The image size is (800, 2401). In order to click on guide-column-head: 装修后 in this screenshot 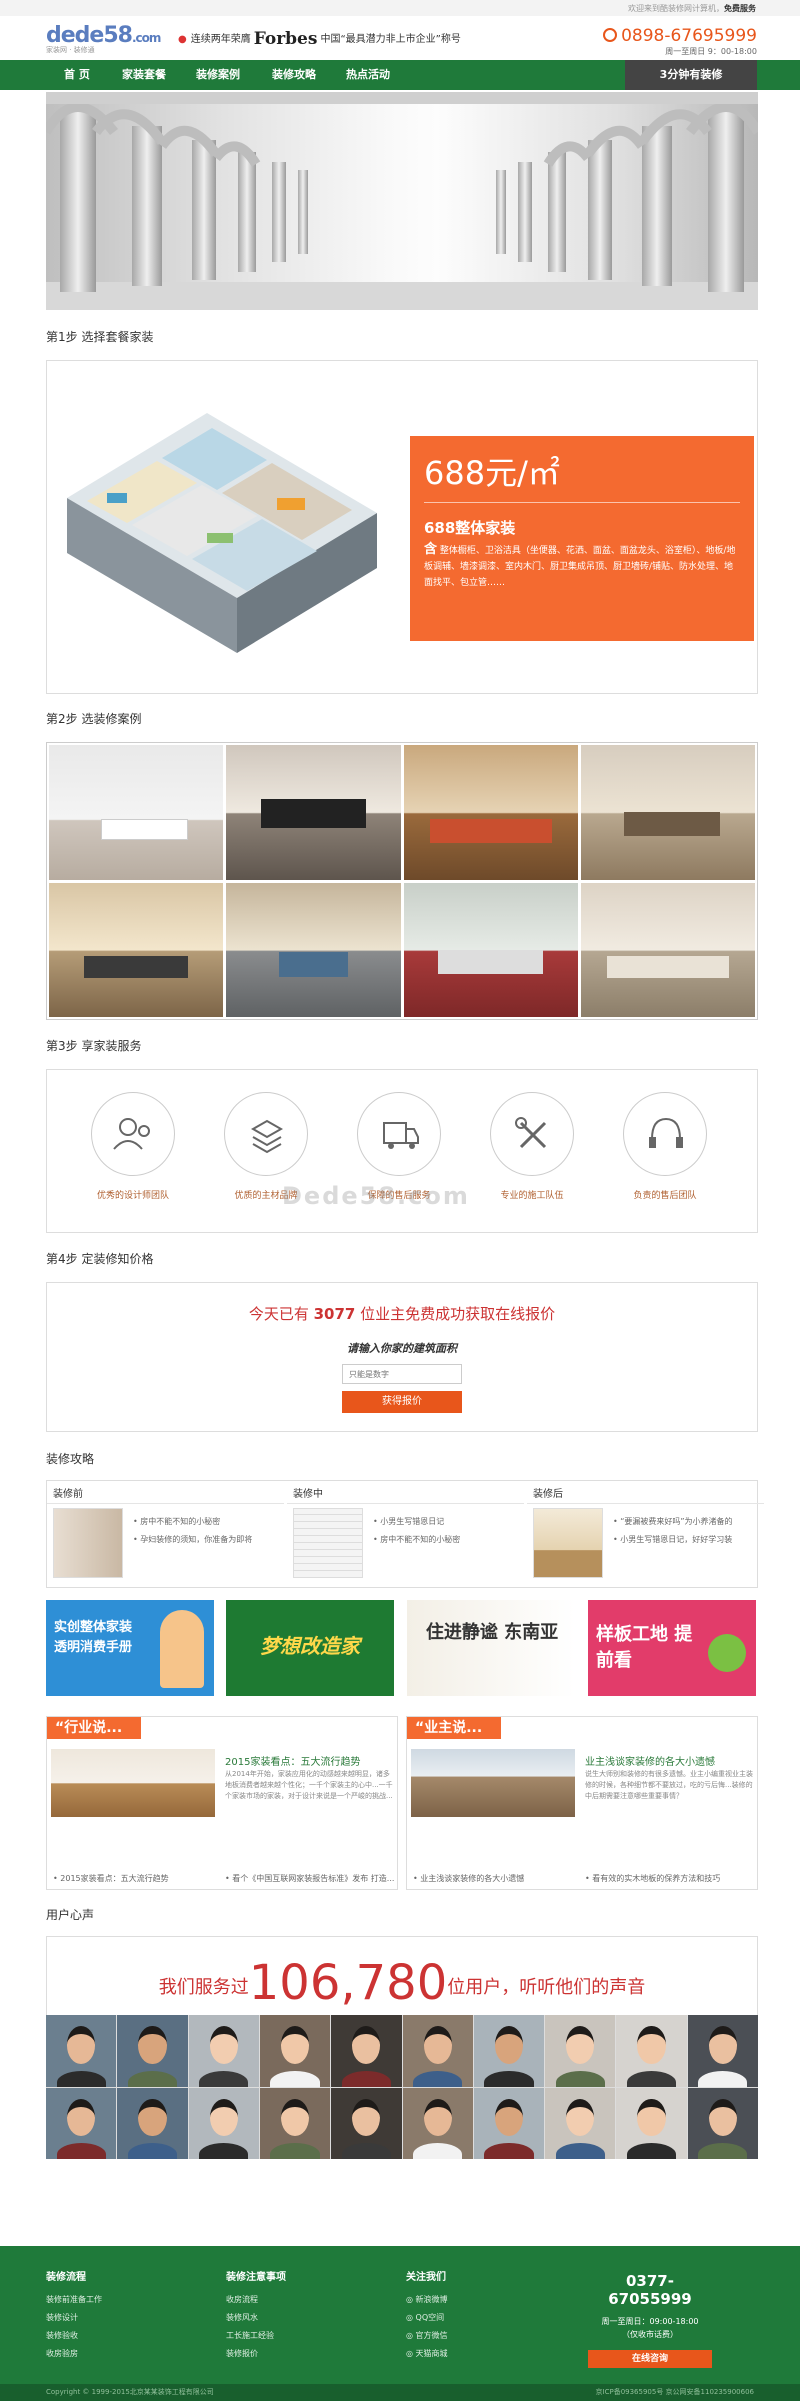, I will do `click(645, 1492)`.